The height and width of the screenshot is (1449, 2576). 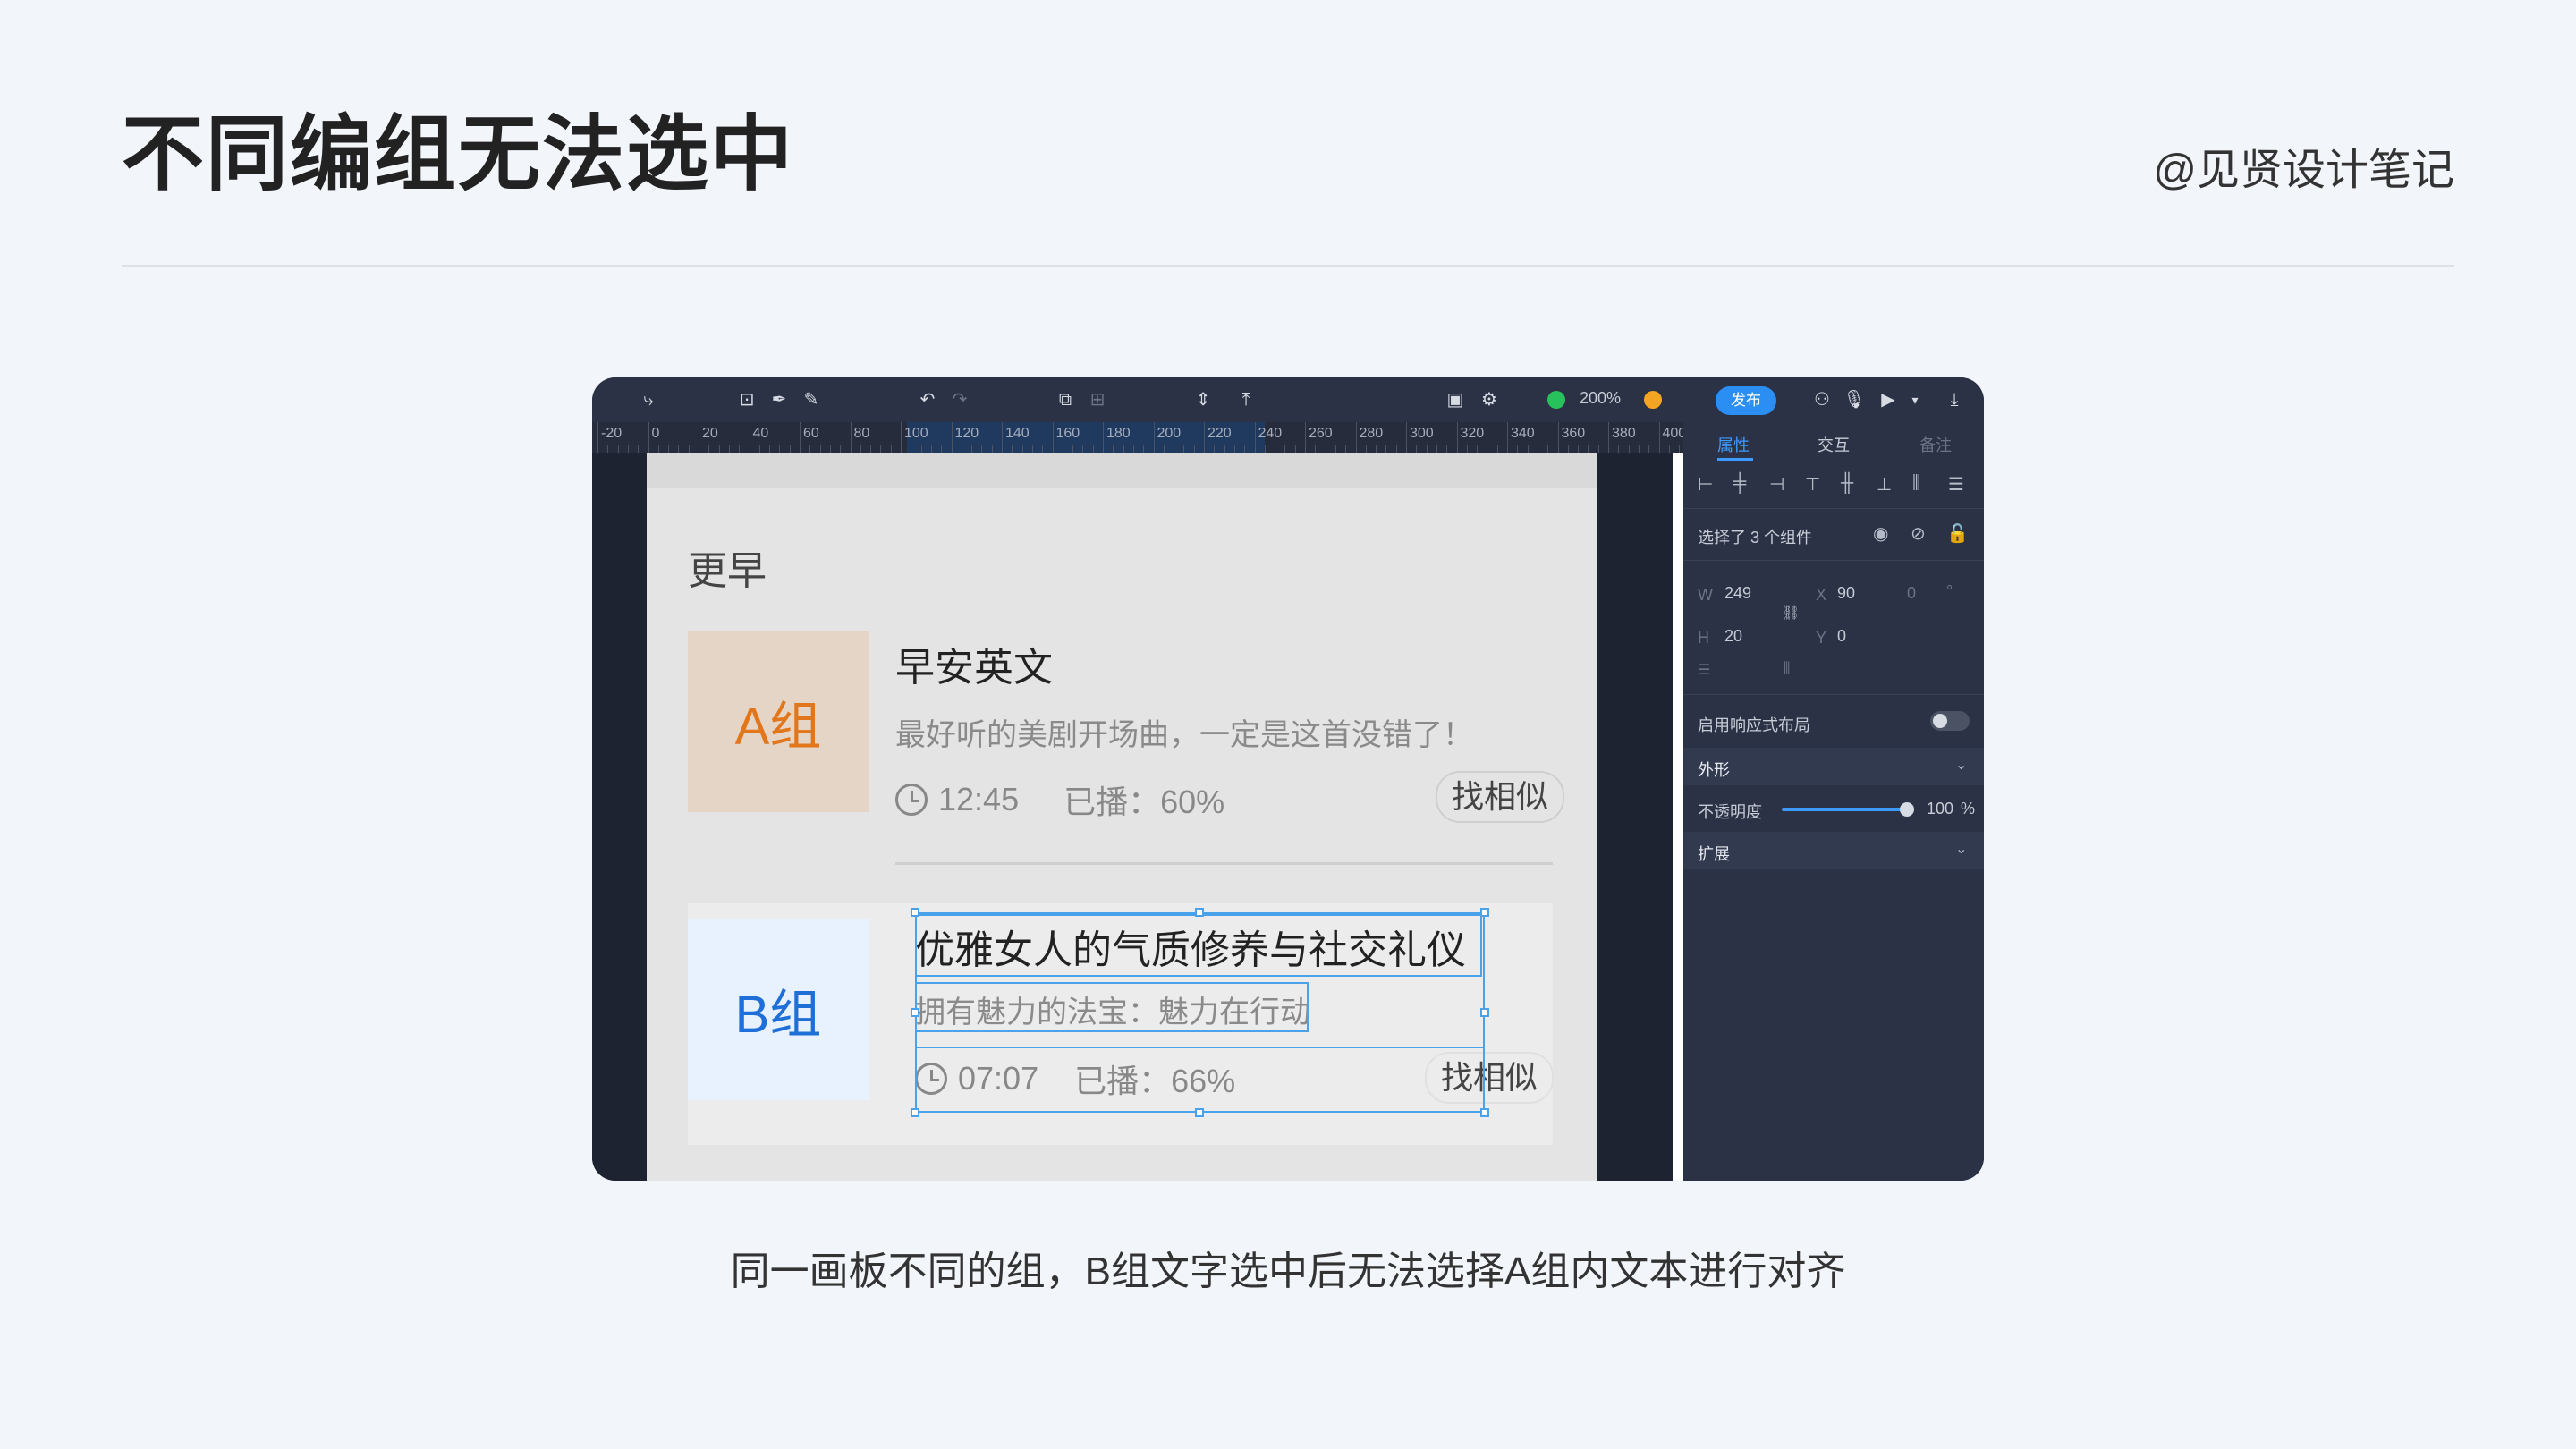 I want to click on align-top-icon: ⊤, so click(x=1812, y=484).